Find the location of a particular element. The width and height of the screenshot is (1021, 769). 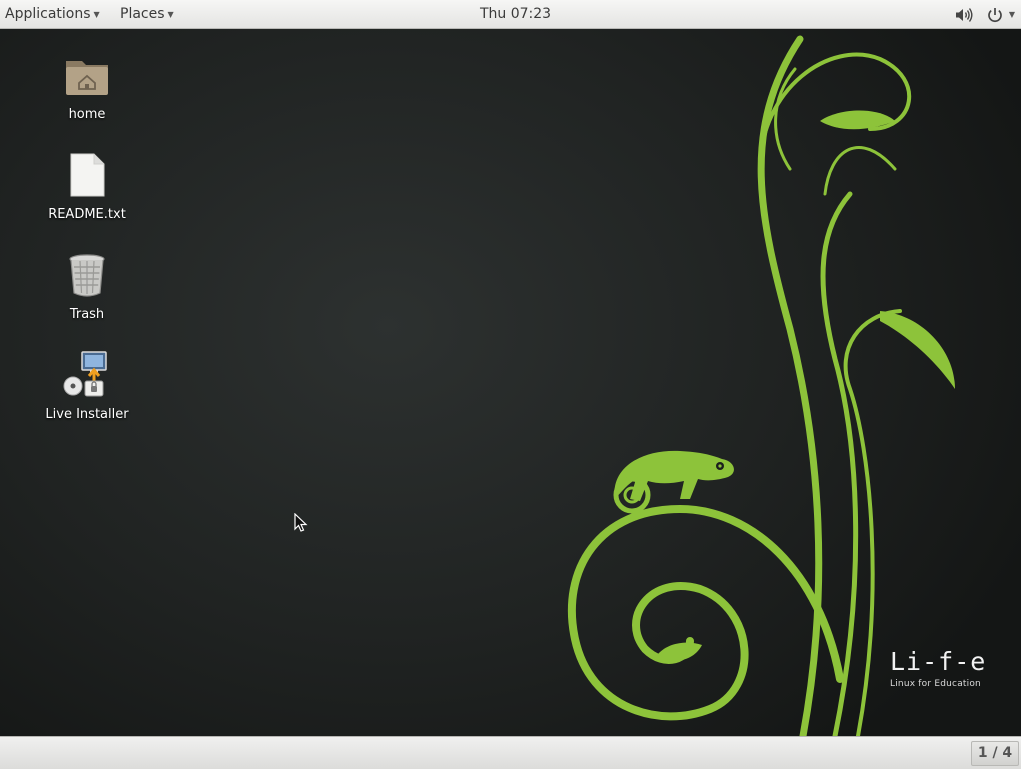

text-file-icon is located at coordinates (87, 175).